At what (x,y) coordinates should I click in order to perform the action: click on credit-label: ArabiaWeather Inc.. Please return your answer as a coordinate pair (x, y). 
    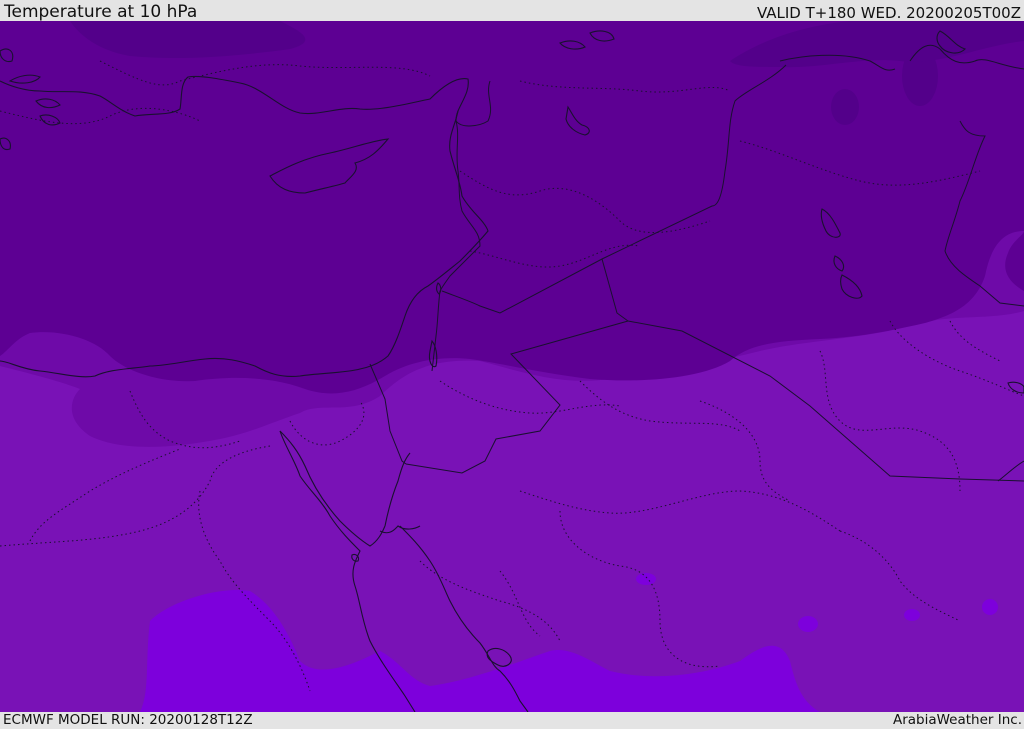
    Looking at the image, I should click on (957, 720).